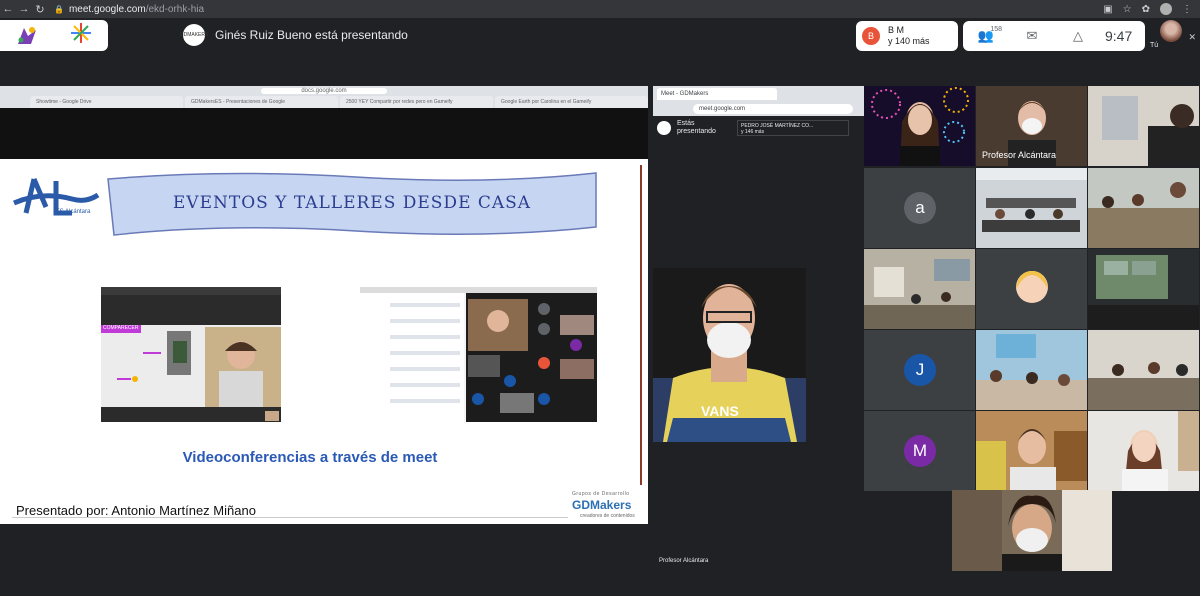 The width and height of the screenshot is (1200, 596). I want to click on participant-avatar: J, so click(920, 370).